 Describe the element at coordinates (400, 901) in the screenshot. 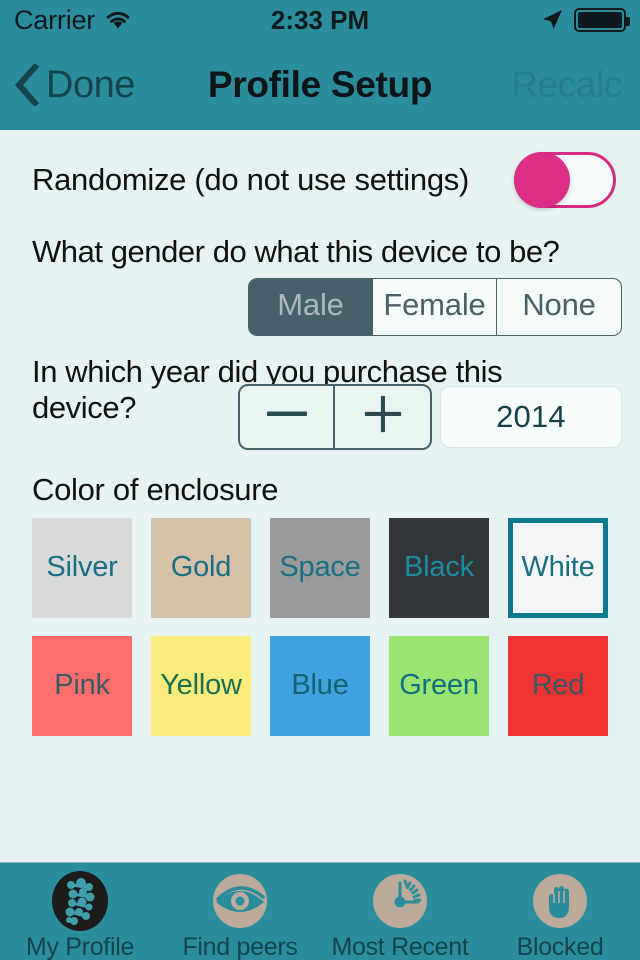

I see `gauge-icon` at that location.